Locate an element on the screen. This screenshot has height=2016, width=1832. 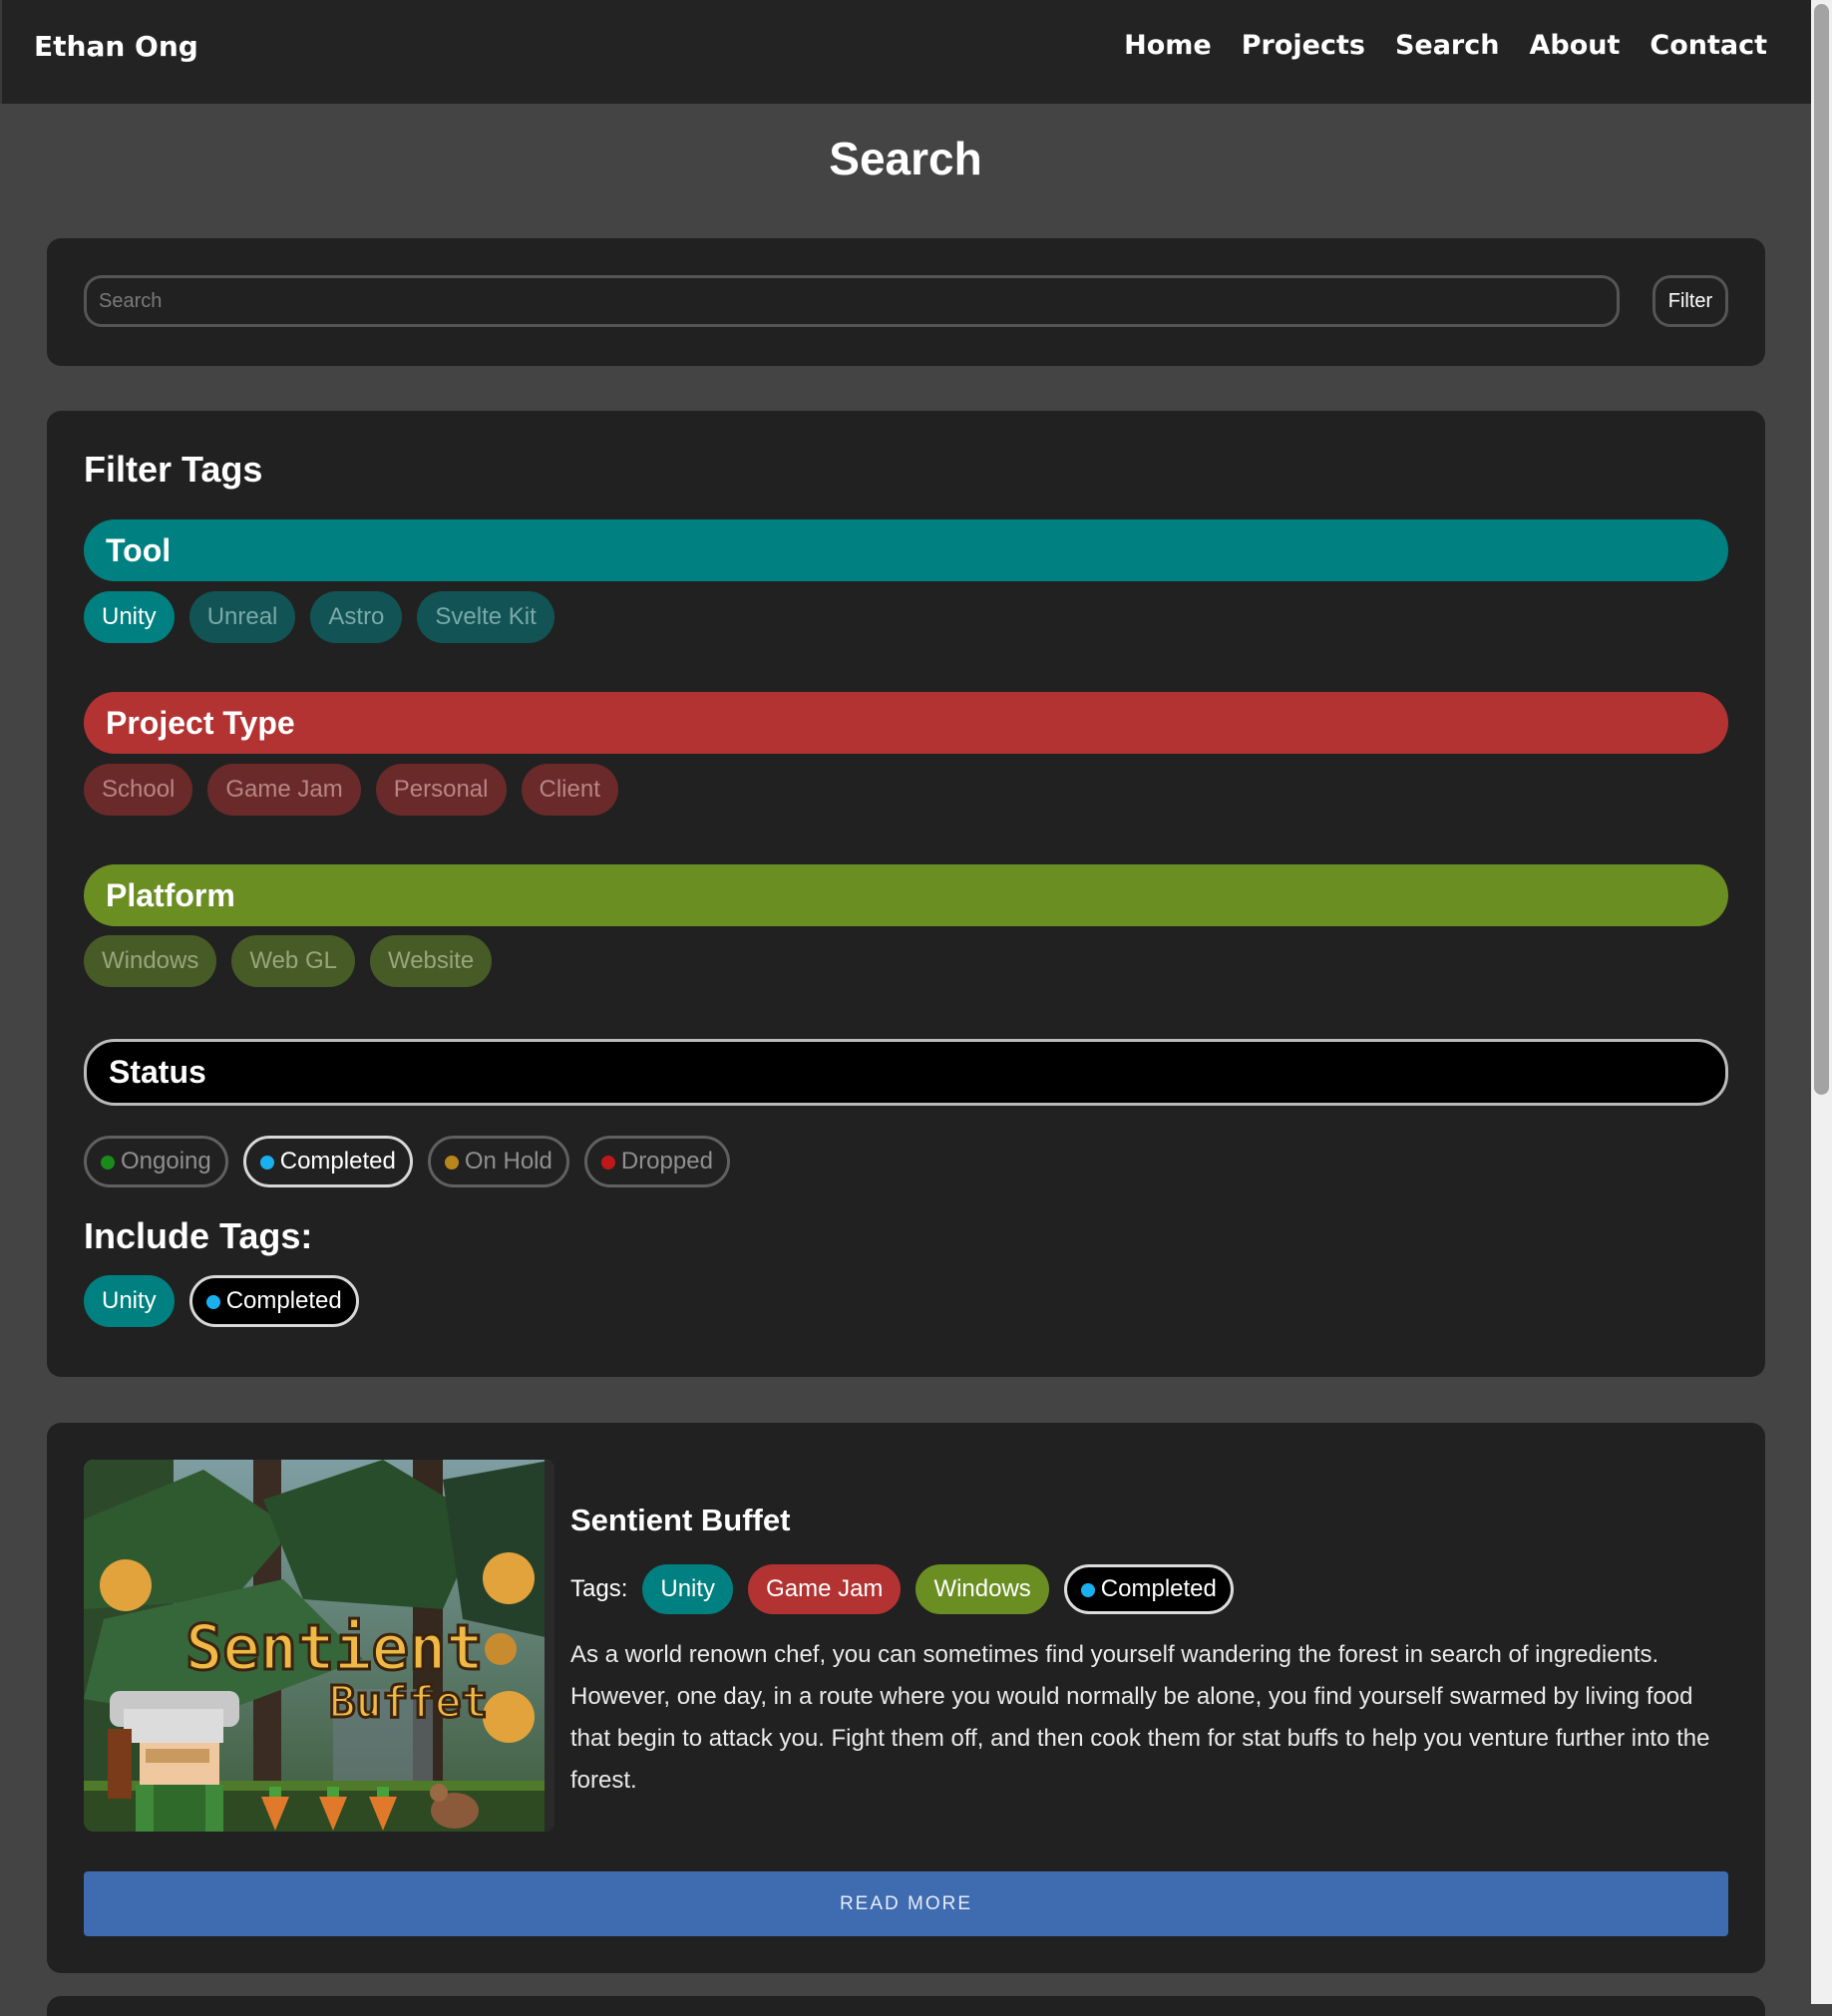
tag-website: Website is located at coordinates (431, 961).